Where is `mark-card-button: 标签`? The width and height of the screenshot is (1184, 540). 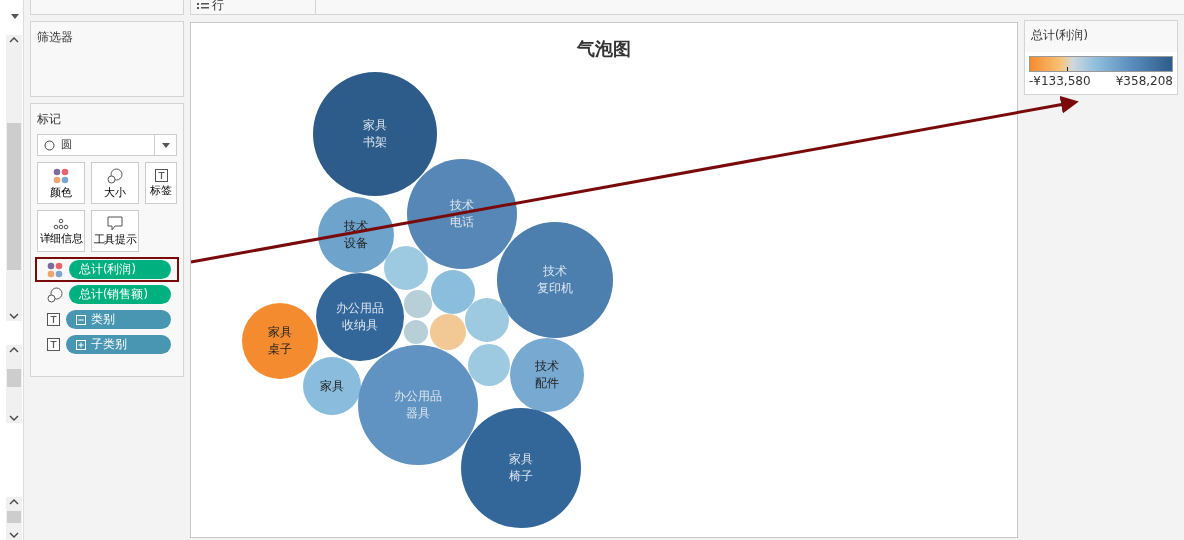
mark-card-button: 标签 is located at coordinates (161, 183).